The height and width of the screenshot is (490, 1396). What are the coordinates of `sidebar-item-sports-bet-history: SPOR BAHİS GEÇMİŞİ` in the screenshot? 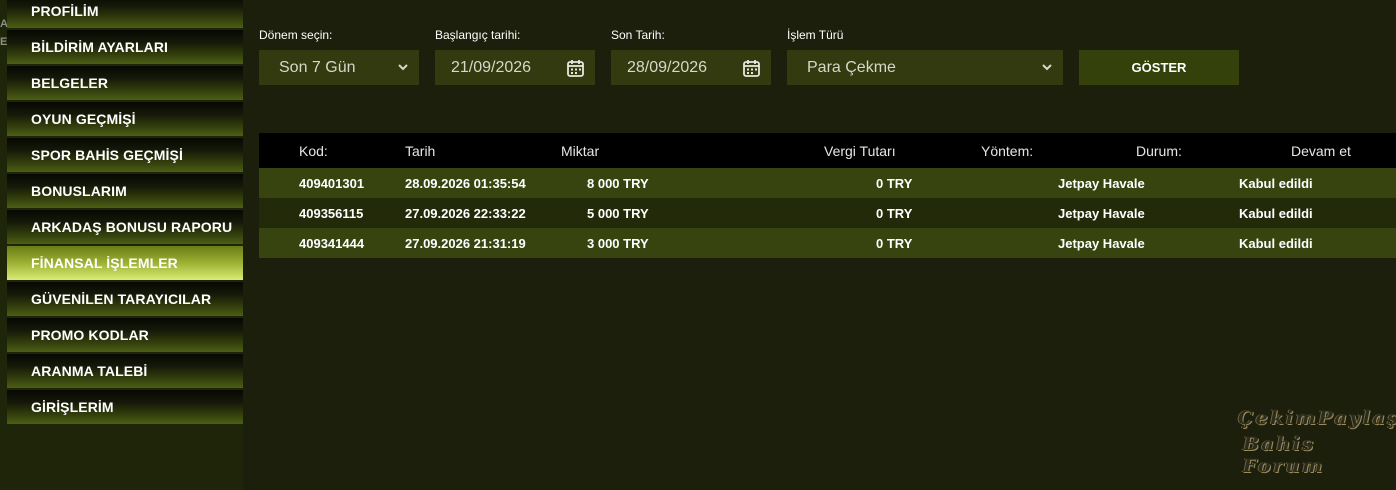 It's located at (125, 155).